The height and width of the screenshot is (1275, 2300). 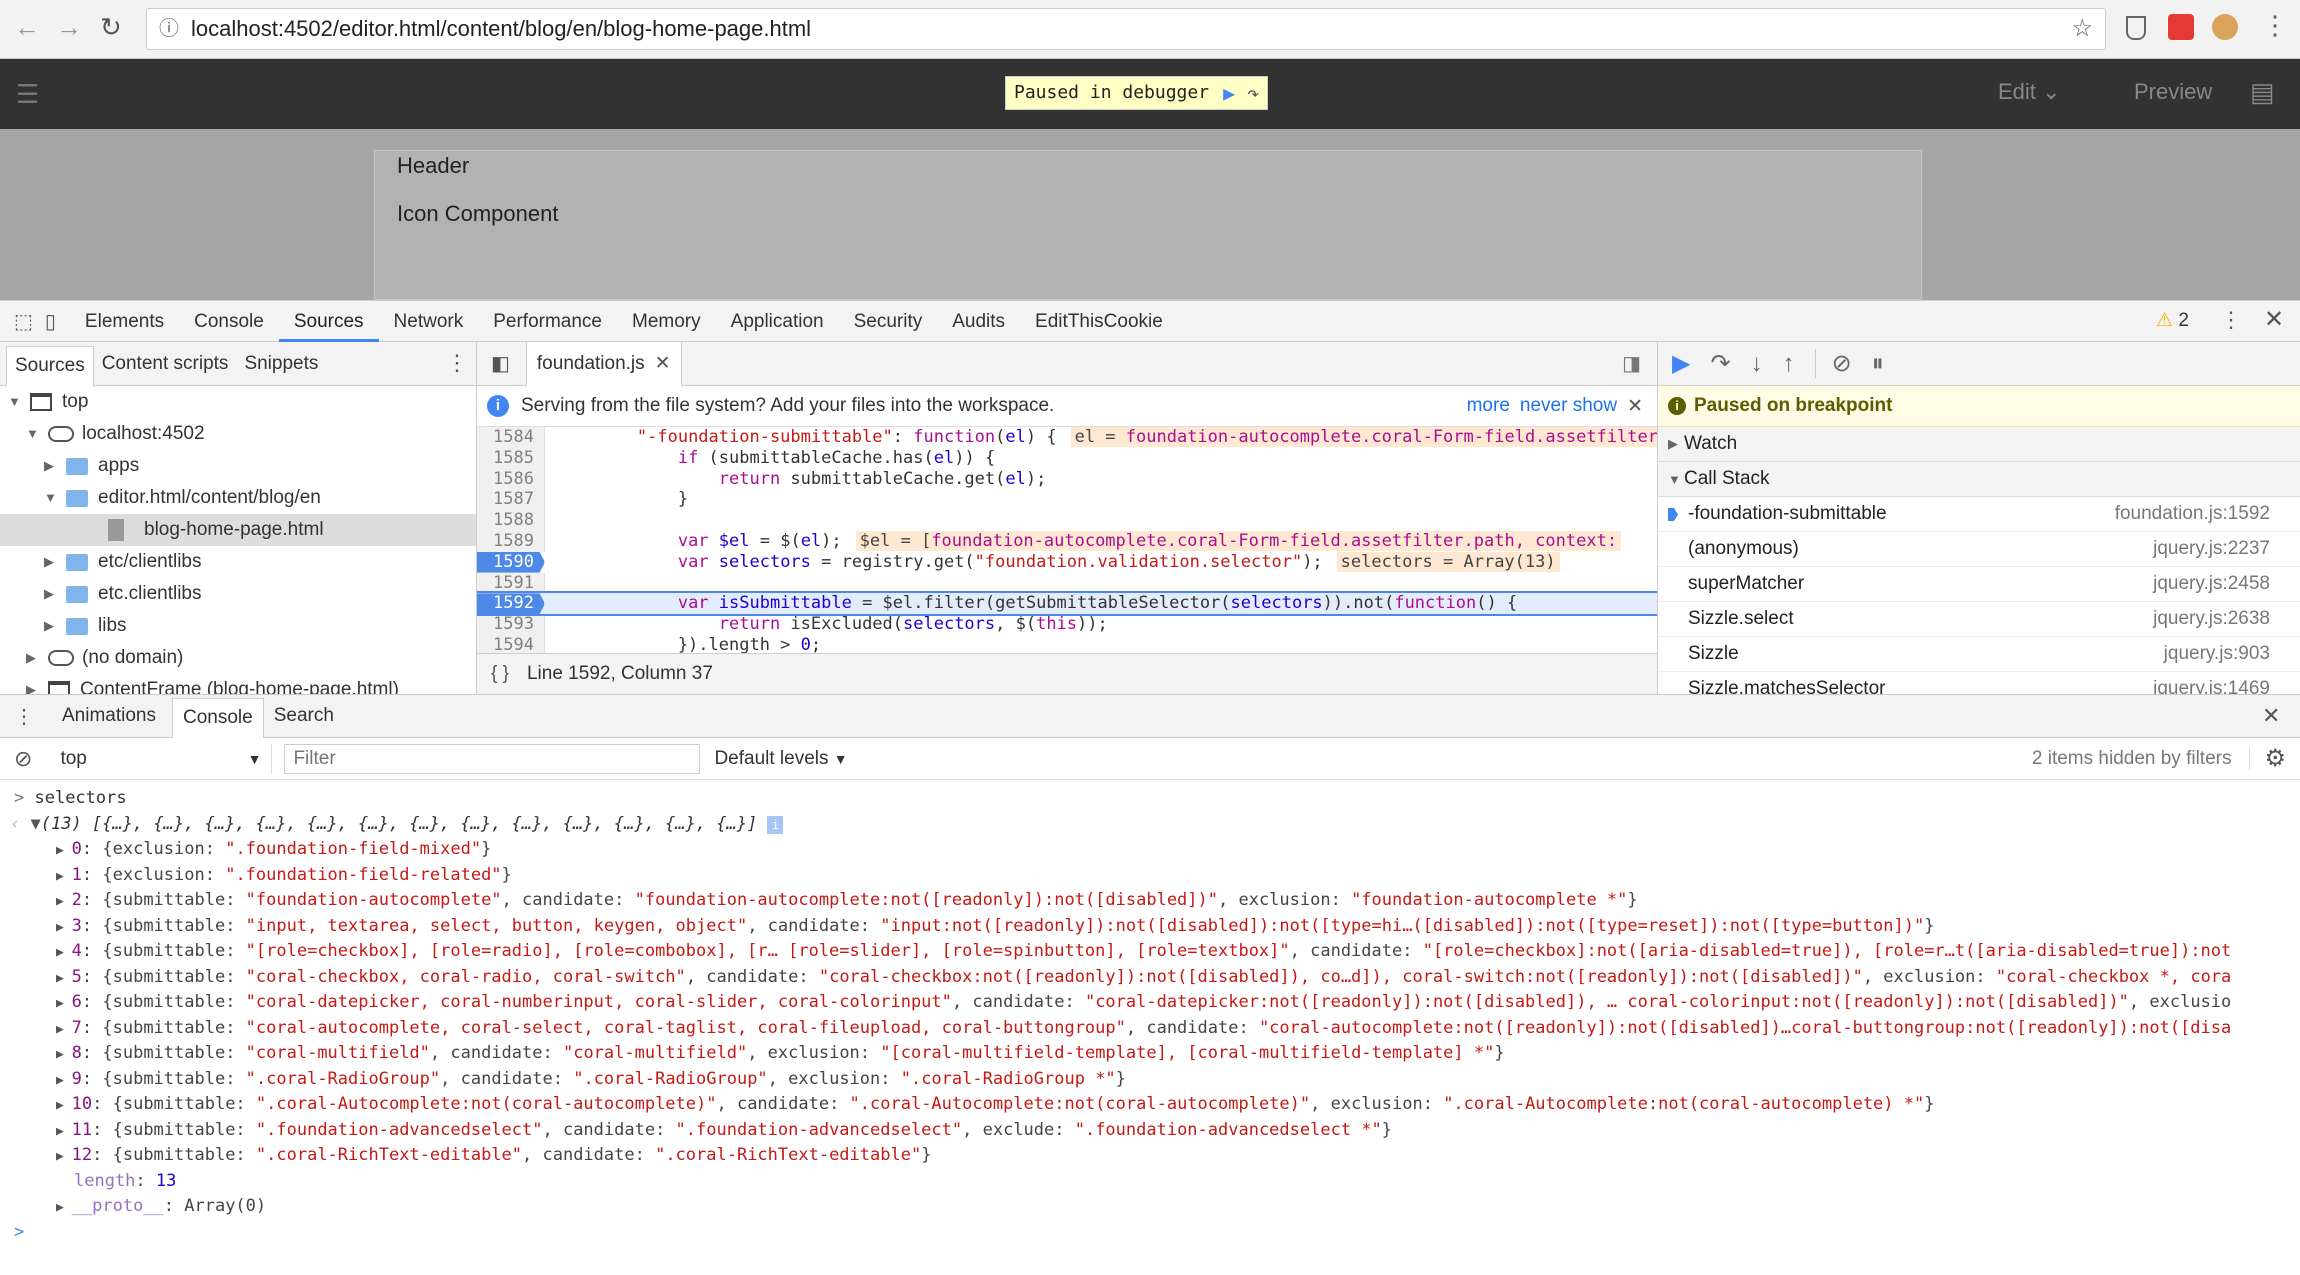 I want to click on menu-icon: ⋮, so click(x=2275, y=25).